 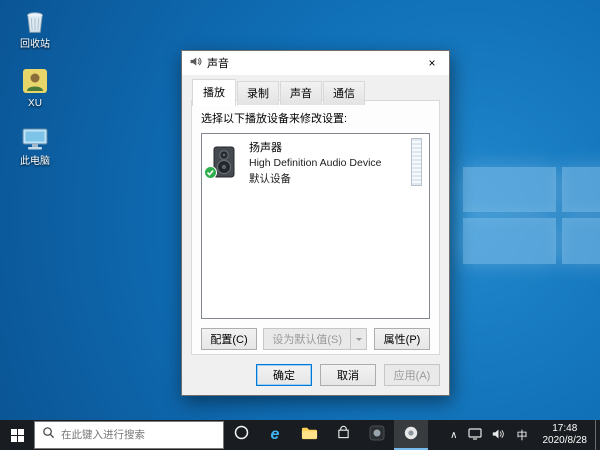 What do you see at coordinates (138, 435) in the screenshot?
I see `search-input` at bounding box center [138, 435].